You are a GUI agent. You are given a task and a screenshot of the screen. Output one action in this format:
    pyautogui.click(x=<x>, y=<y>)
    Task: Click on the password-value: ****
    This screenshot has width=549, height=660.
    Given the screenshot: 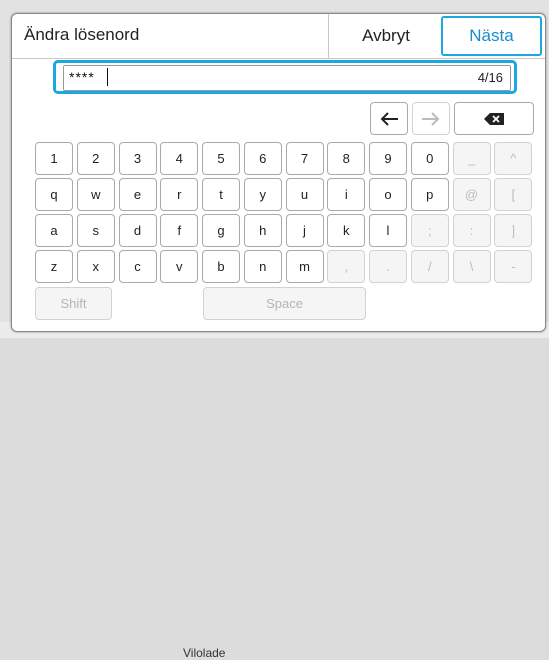 What is the action you would take?
    pyautogui.click(x=82, y=77)
    